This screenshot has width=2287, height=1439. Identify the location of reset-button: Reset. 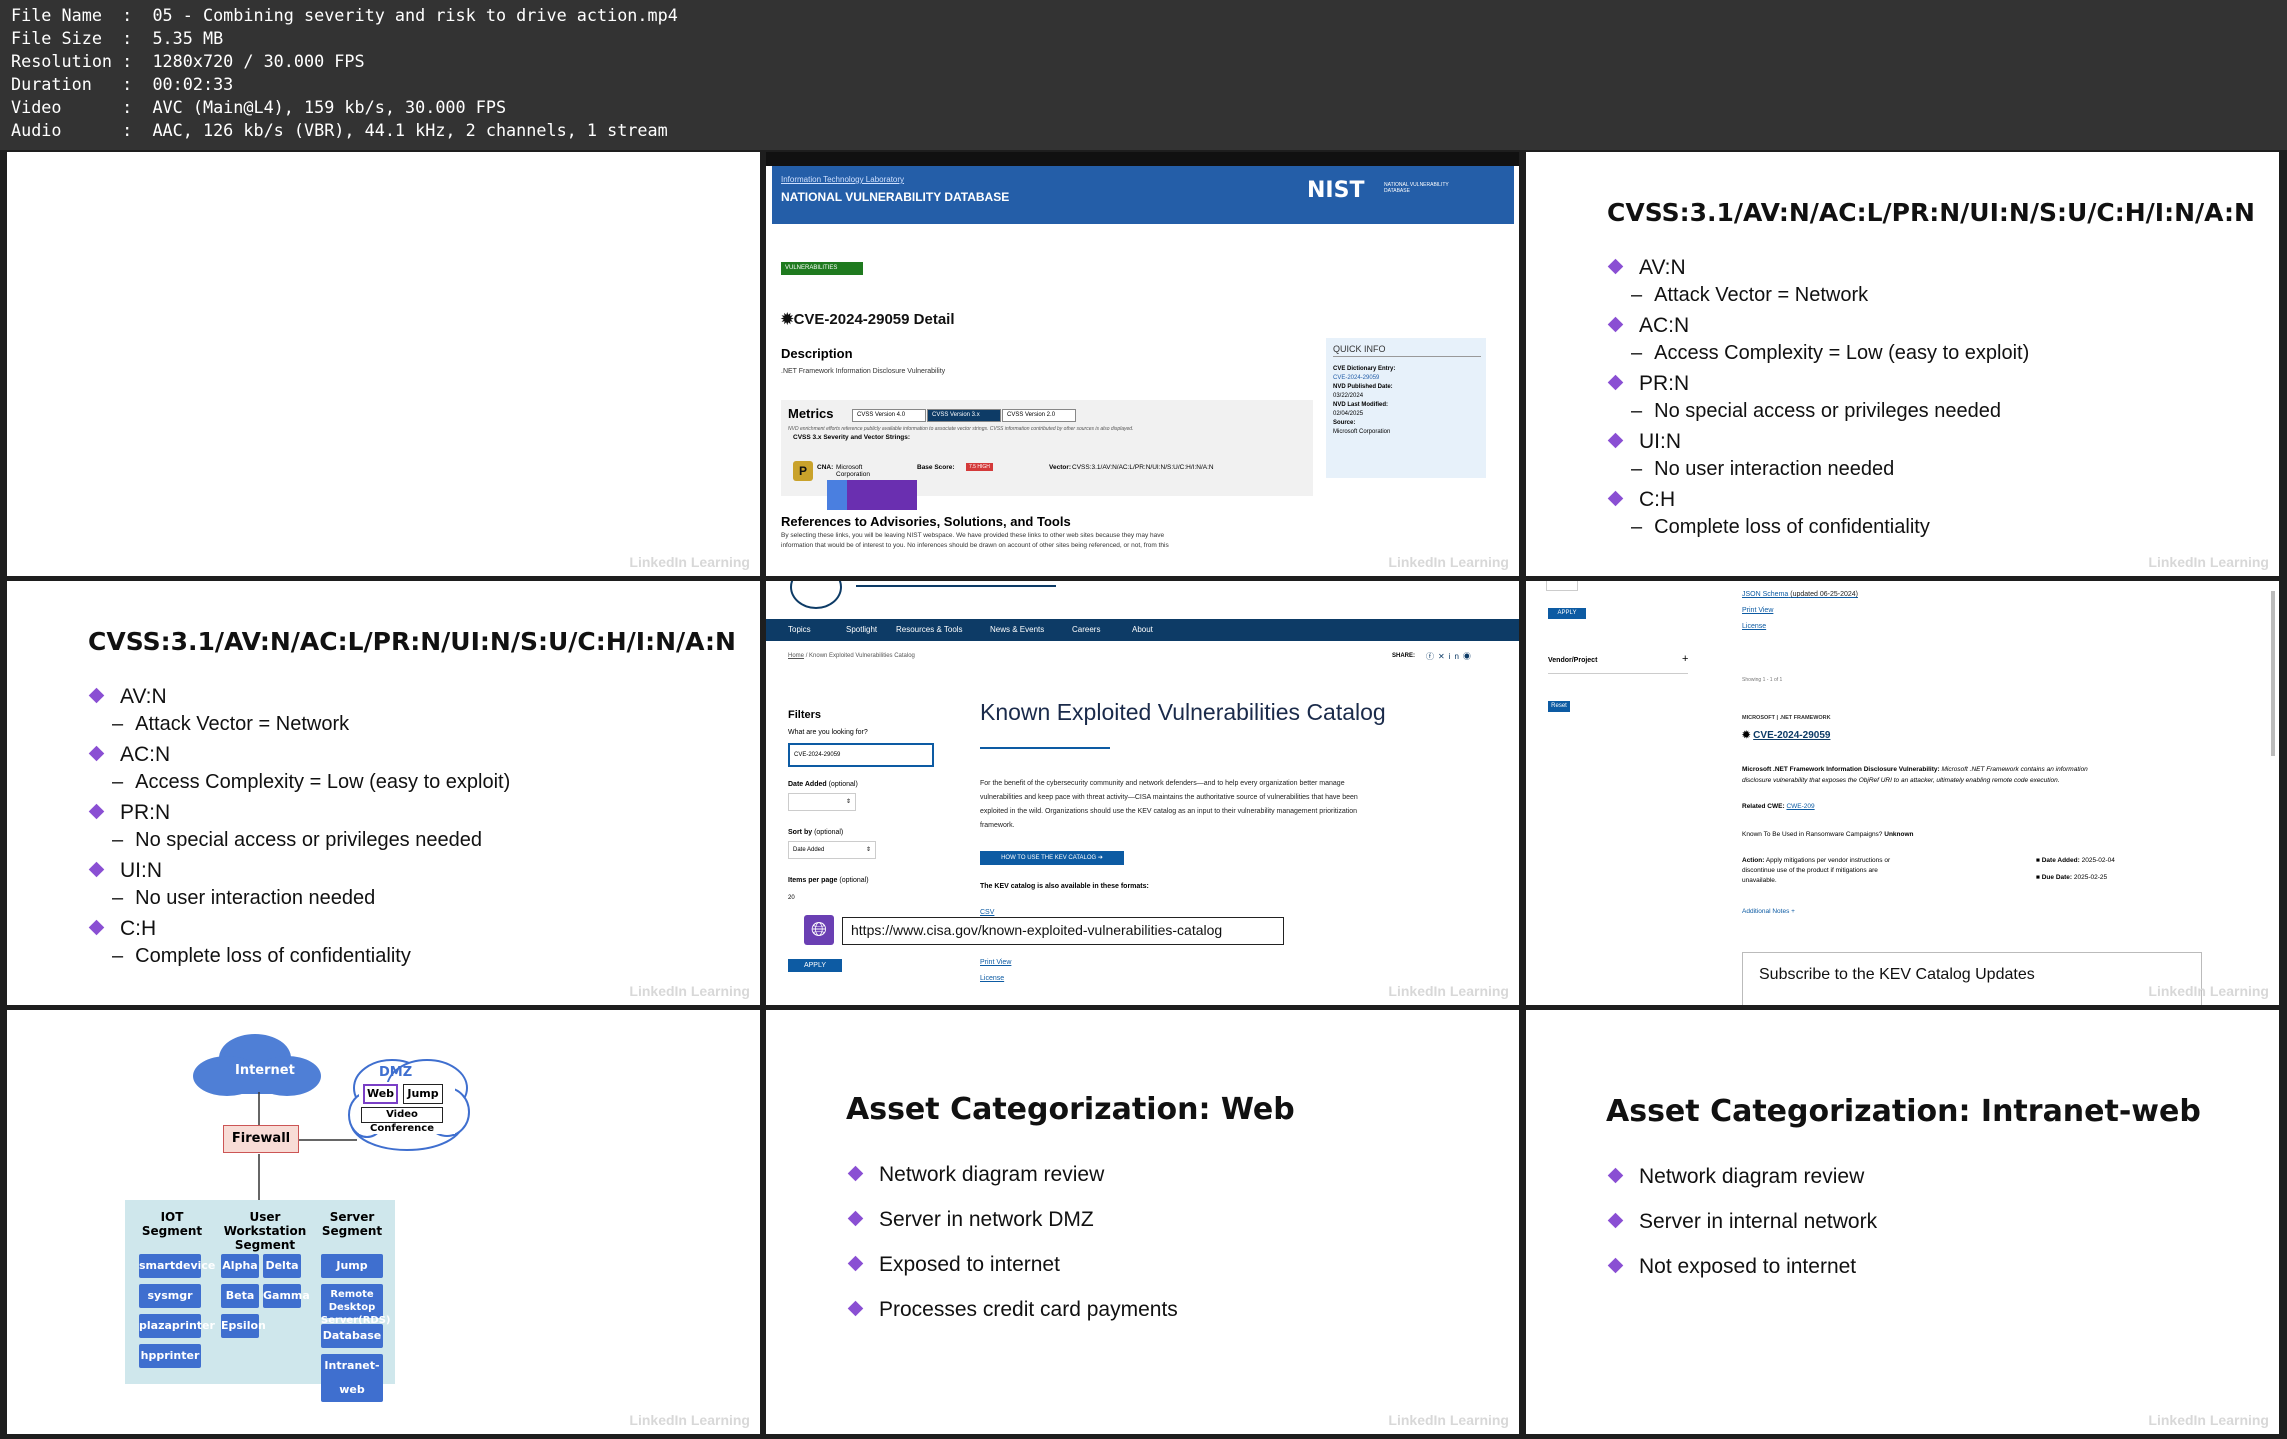
(1559, 706).